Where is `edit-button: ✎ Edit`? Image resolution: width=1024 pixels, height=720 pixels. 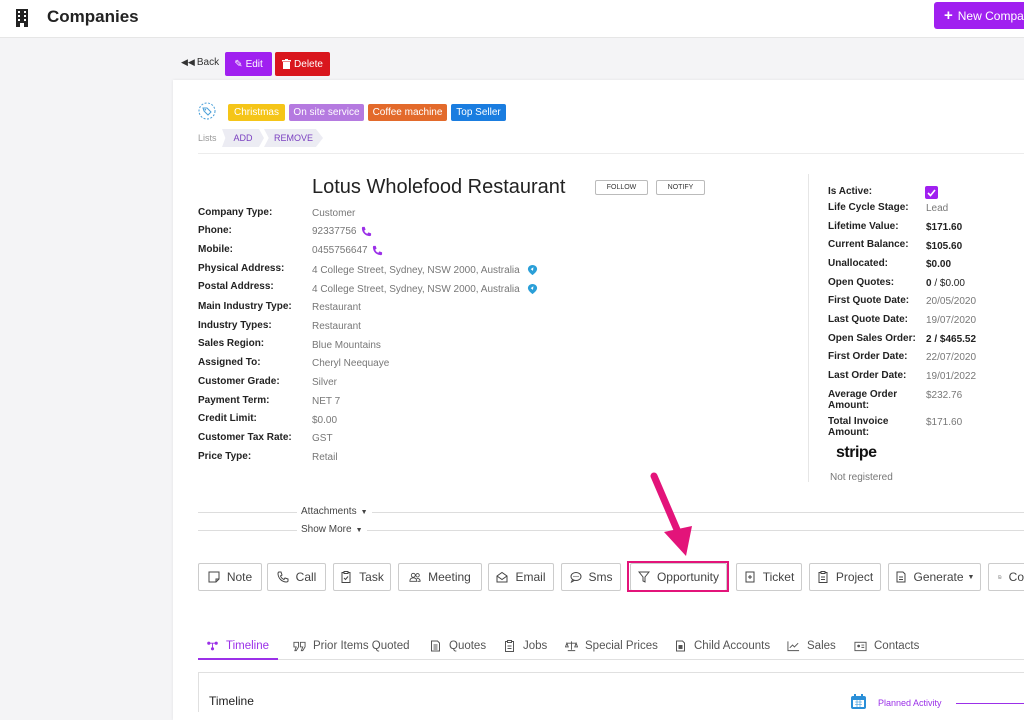
edit-button: ✎ Edit is located at coordinates (248, 64).